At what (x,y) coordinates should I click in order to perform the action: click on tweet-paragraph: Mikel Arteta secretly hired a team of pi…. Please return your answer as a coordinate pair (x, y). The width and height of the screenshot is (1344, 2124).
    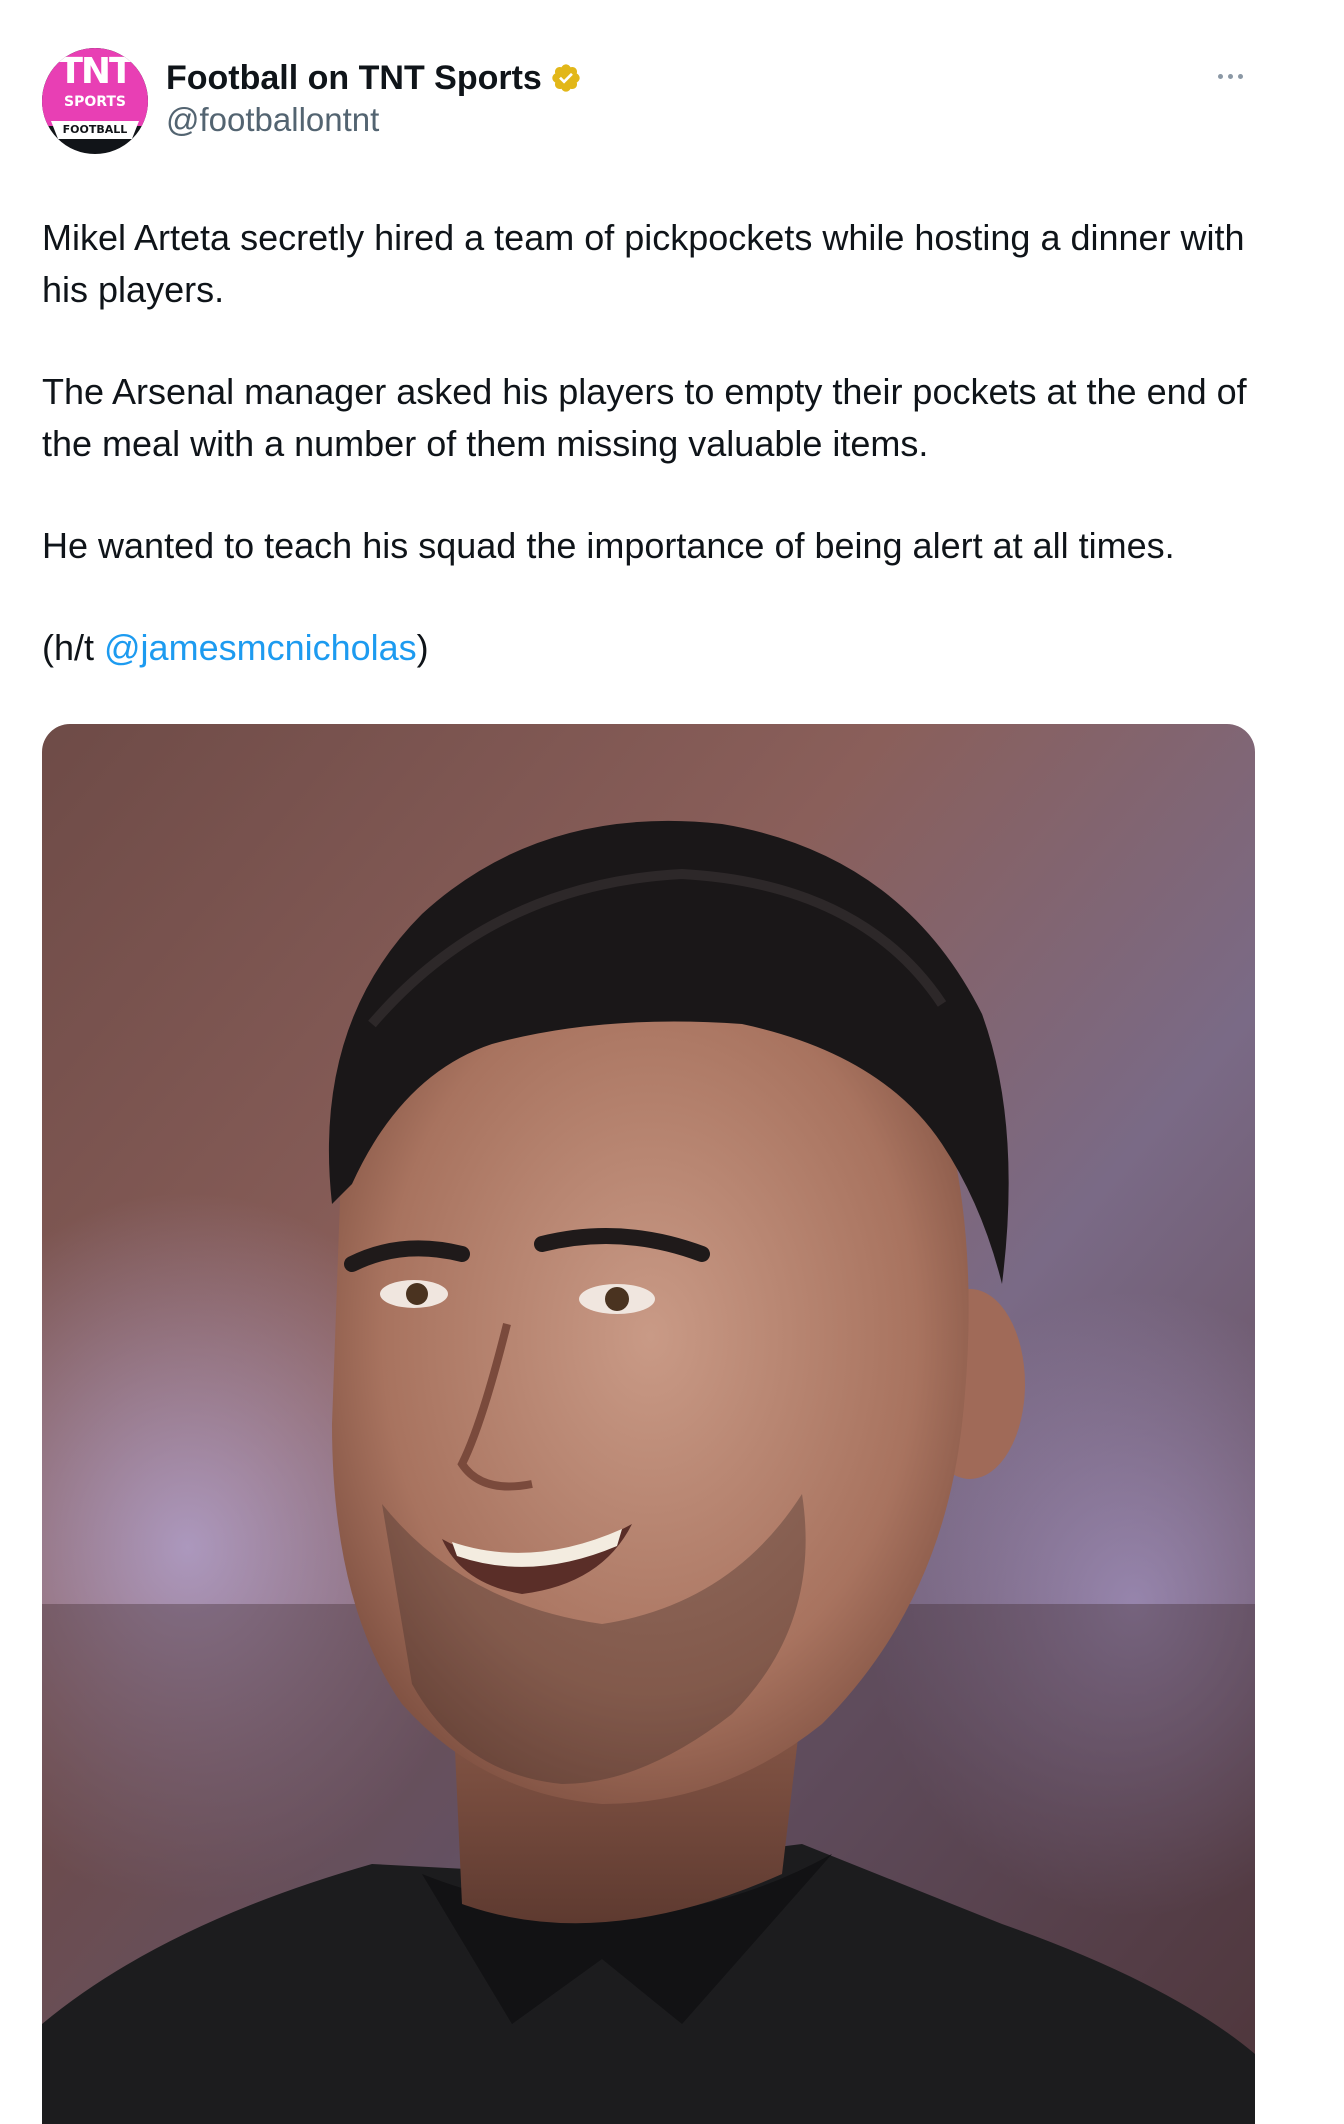
    Looking at the image, I should click on (643, 263).